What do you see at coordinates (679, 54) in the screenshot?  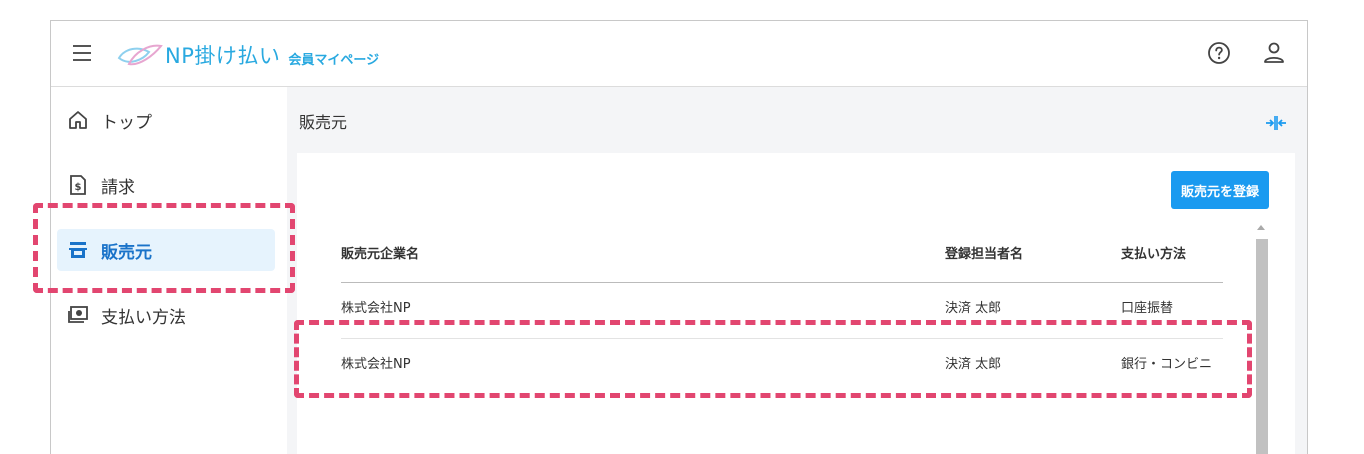 I see `header: NP掛け払い 会員マイページ` at bounding box center [679, 54].